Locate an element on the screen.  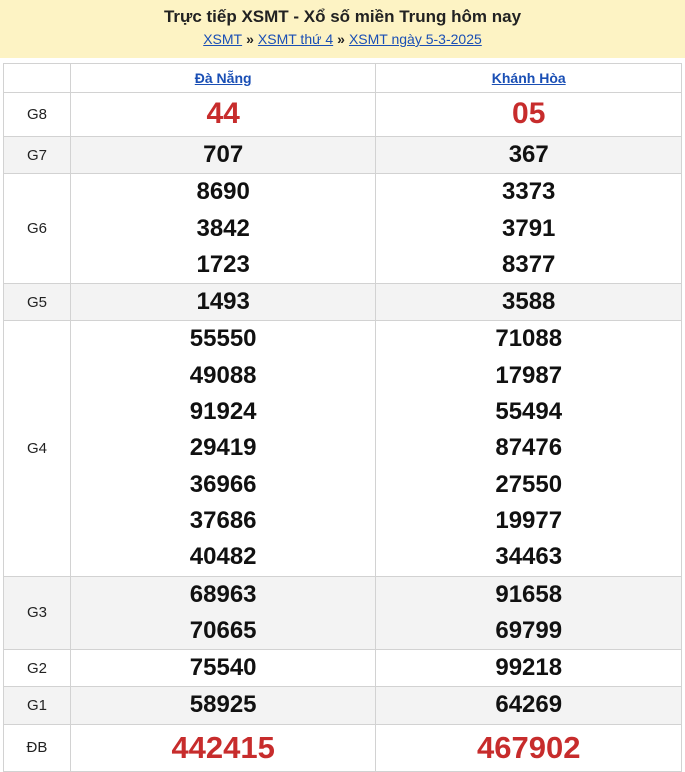
prize-label: G5 is located at coordinates (37, 302).